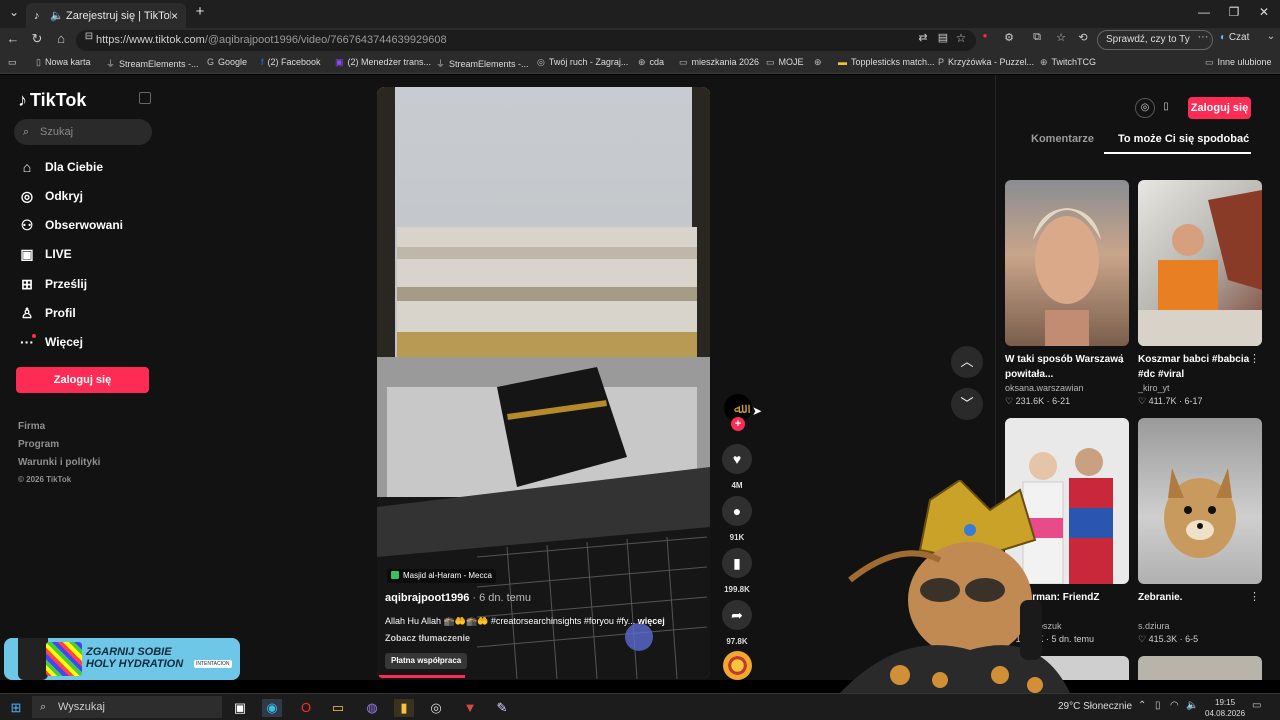 This screenshot has width=1280, height=720. I want to click on recommended-card: Zebranie. s.dziura ♡ 415.3K · 6-5 ⋮, so click(1200, 531).